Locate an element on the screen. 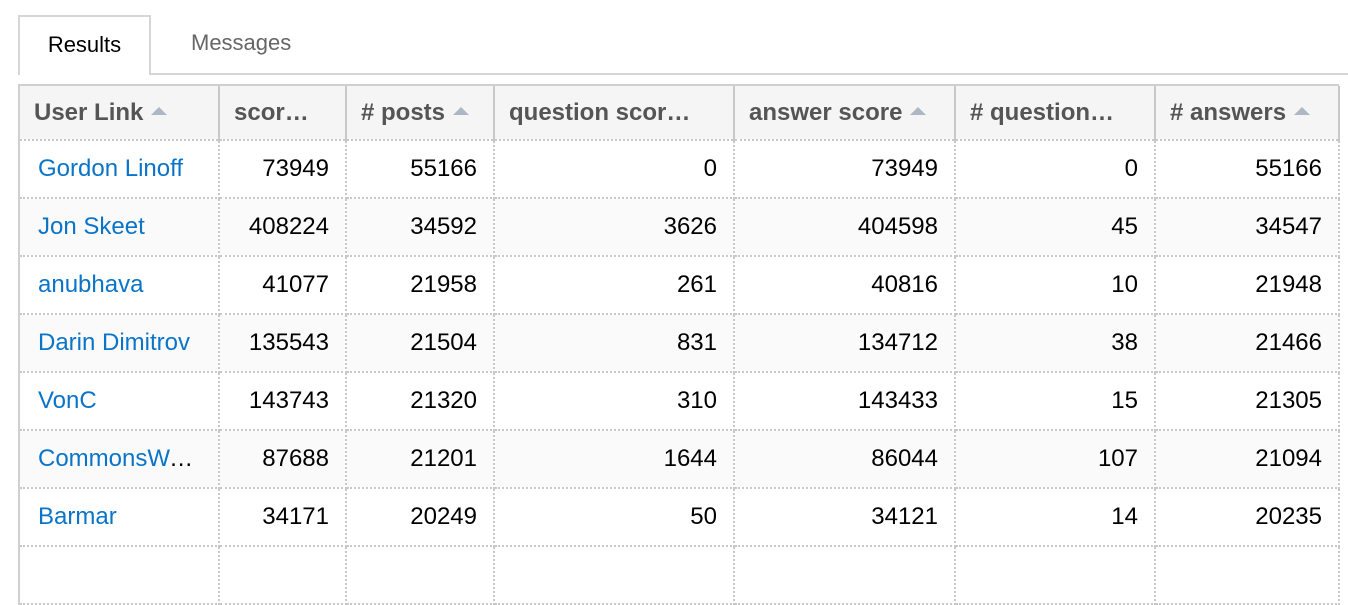 The height and width of the screenshot is (605, 1348). cell-answers: 21094 is located at coordinates (1247, 459).